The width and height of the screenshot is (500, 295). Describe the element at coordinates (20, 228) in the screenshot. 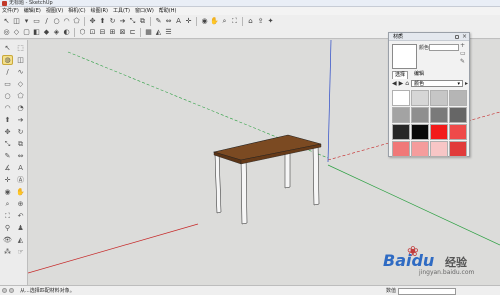

I see `walk-icon: ♟` at that location.